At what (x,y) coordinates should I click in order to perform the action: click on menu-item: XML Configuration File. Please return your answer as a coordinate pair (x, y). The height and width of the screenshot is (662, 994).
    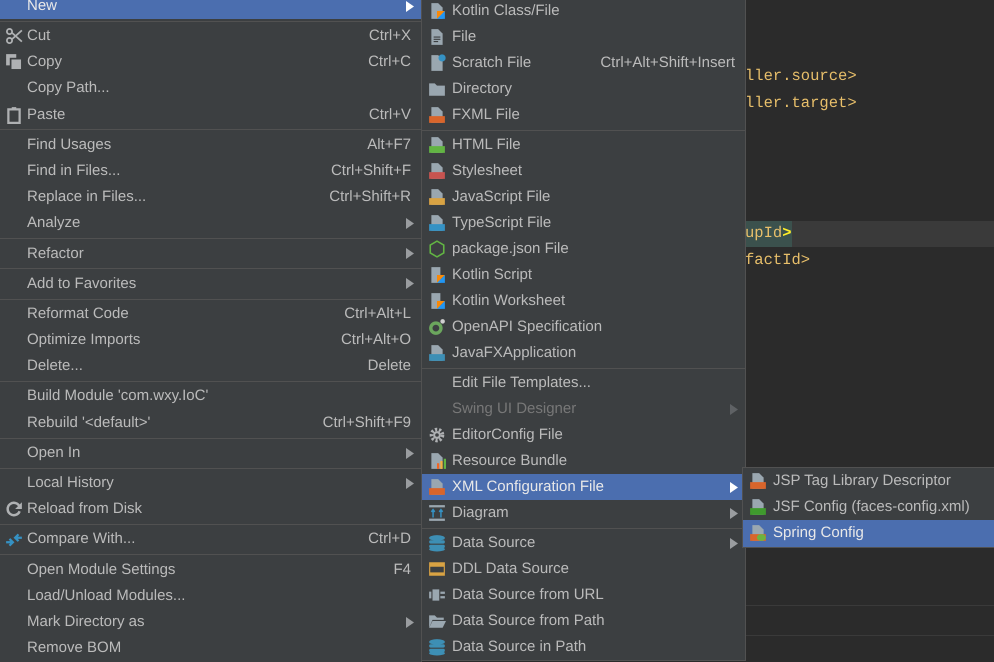
    Looking at the image, I should click on (583, 487).